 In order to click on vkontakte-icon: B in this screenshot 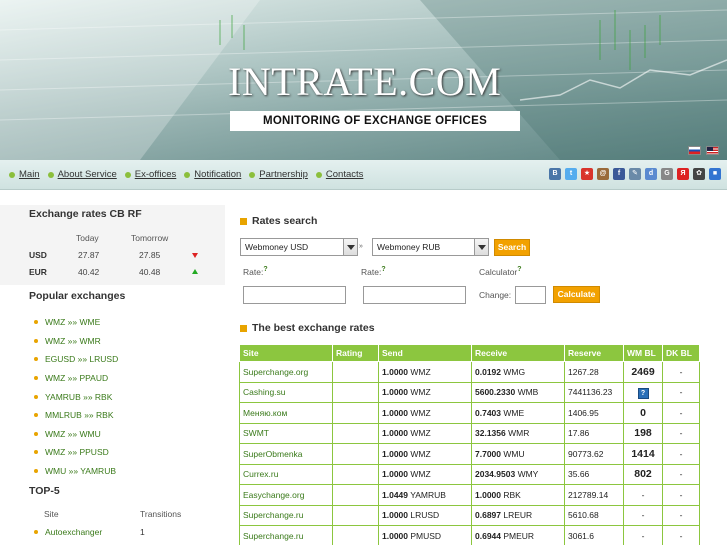, I will do `click(555, 174)`.